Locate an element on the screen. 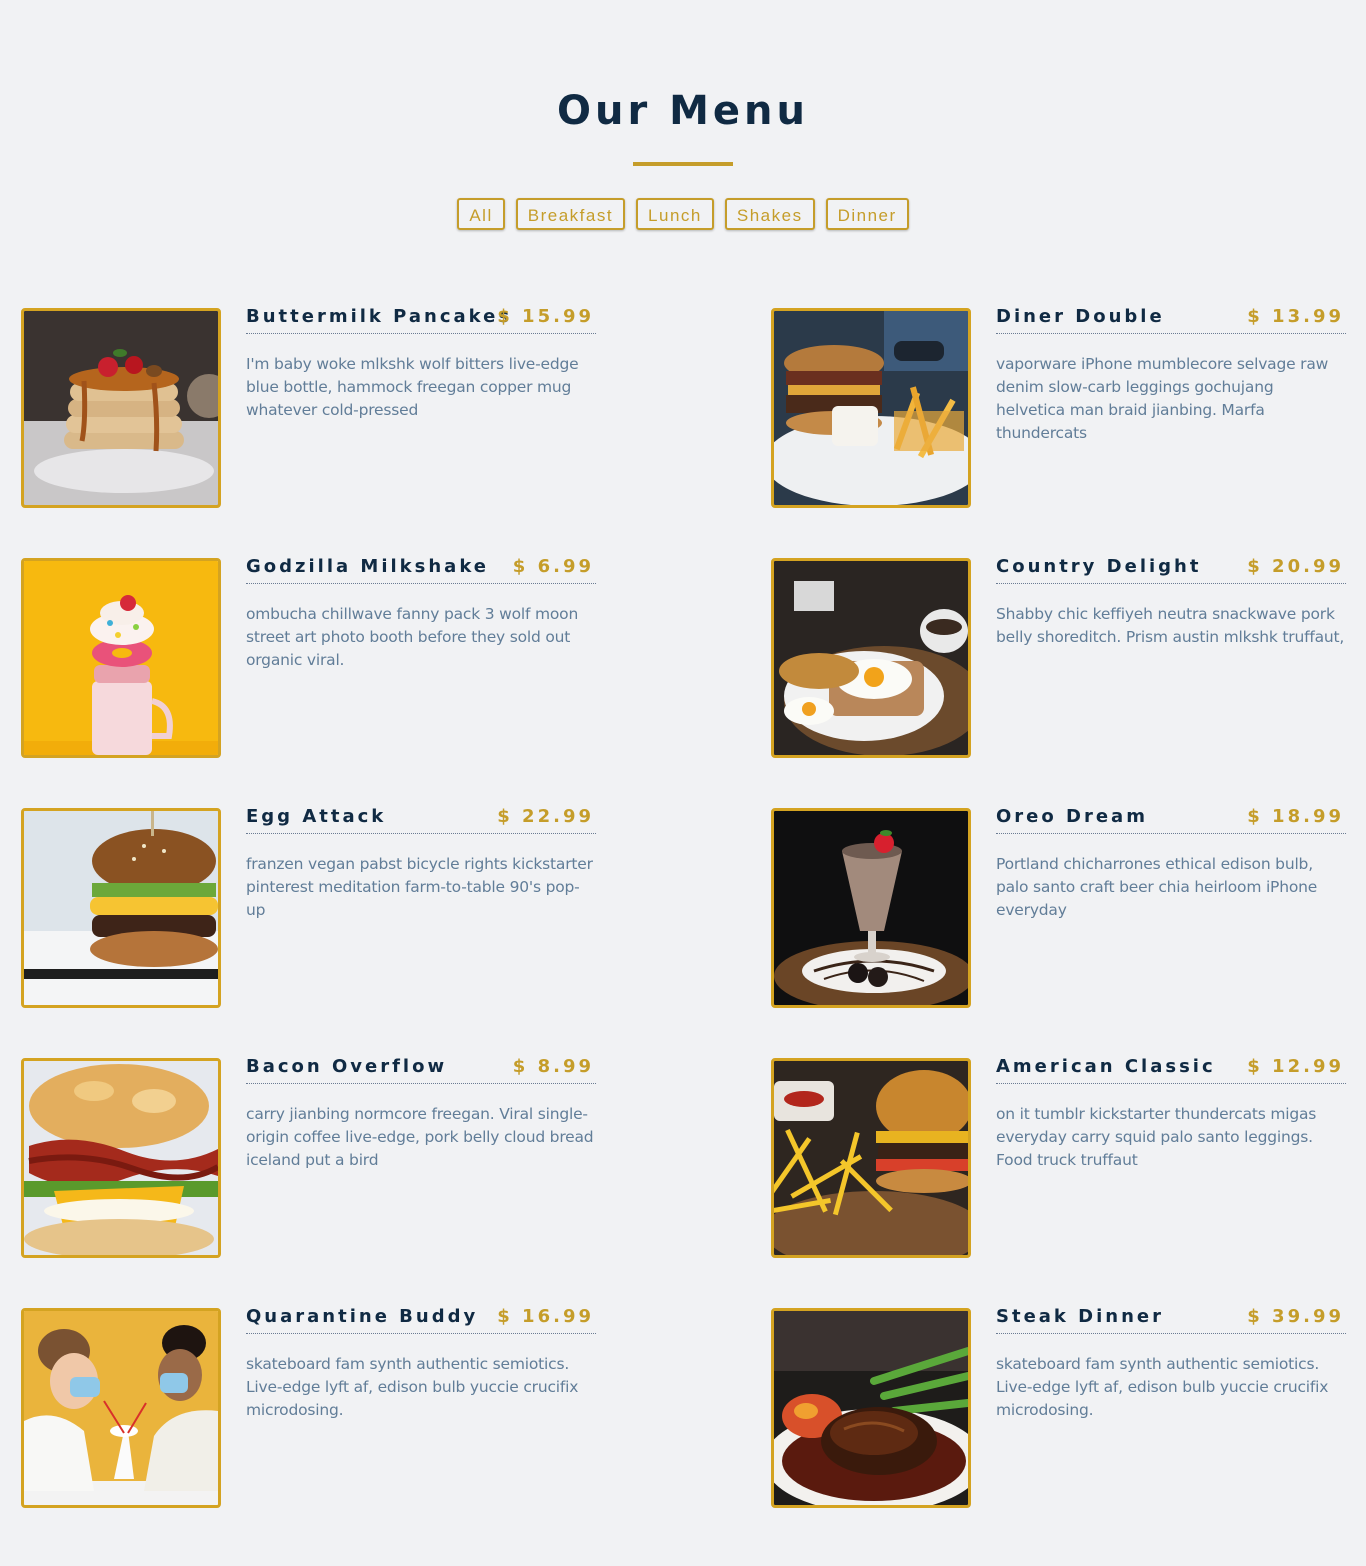  category-filters: All Breakfast Lunch Shakes Dinner is located at coordinates (683, 214).